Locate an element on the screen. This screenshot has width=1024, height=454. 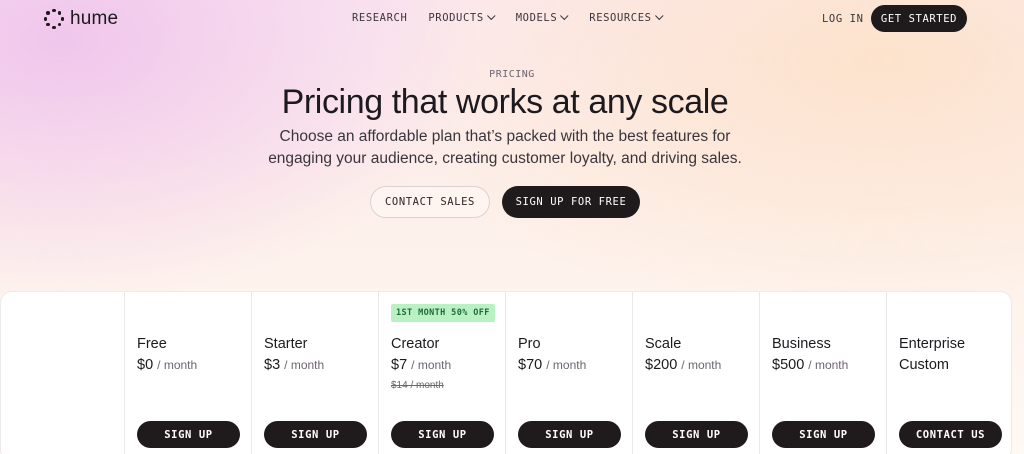
plan-column-enterprise: Enterprise Custom CONTACT US is located at coordinates (948, 373).